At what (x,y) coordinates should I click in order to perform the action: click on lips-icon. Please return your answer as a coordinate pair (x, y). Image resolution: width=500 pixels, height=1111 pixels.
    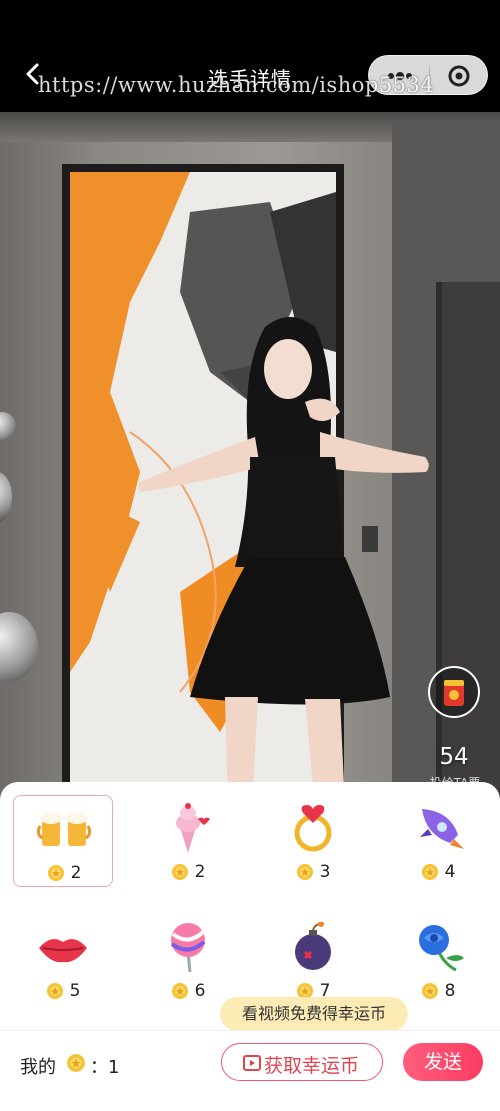
    Looking at the image, I should click on (63, 951).